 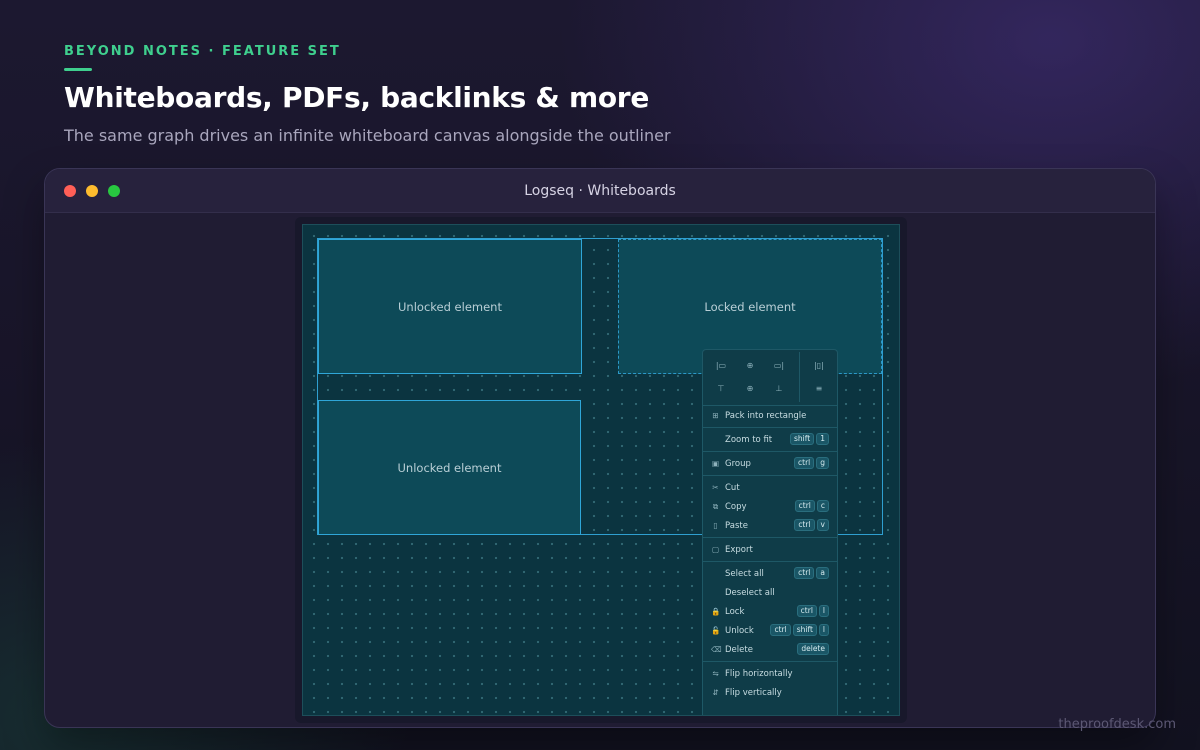 I want to click on shortcut-keys: ctrl l, so click(x=812, y=611).